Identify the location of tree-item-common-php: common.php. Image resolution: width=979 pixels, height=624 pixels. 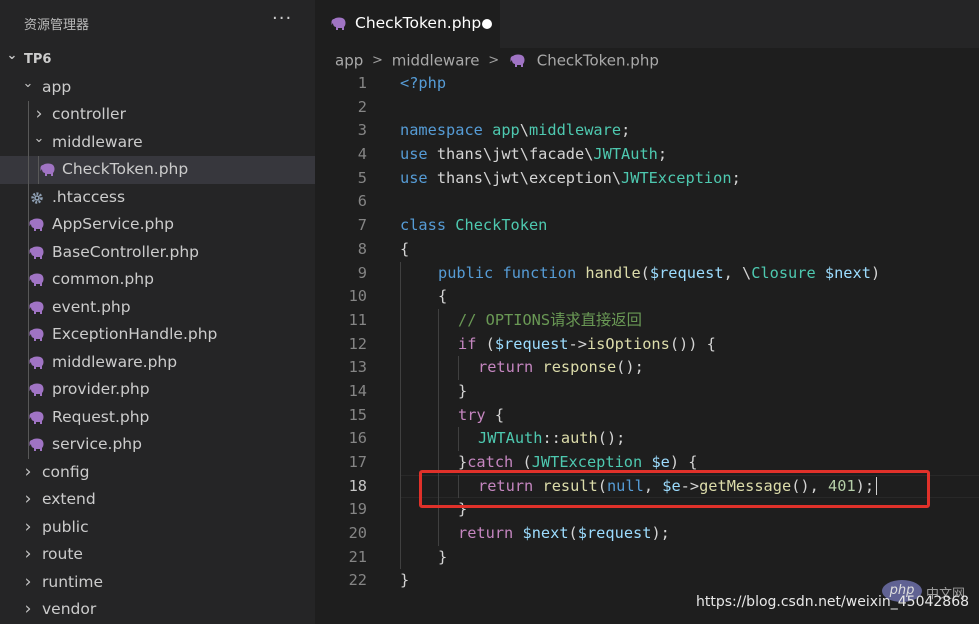
(157, 280).